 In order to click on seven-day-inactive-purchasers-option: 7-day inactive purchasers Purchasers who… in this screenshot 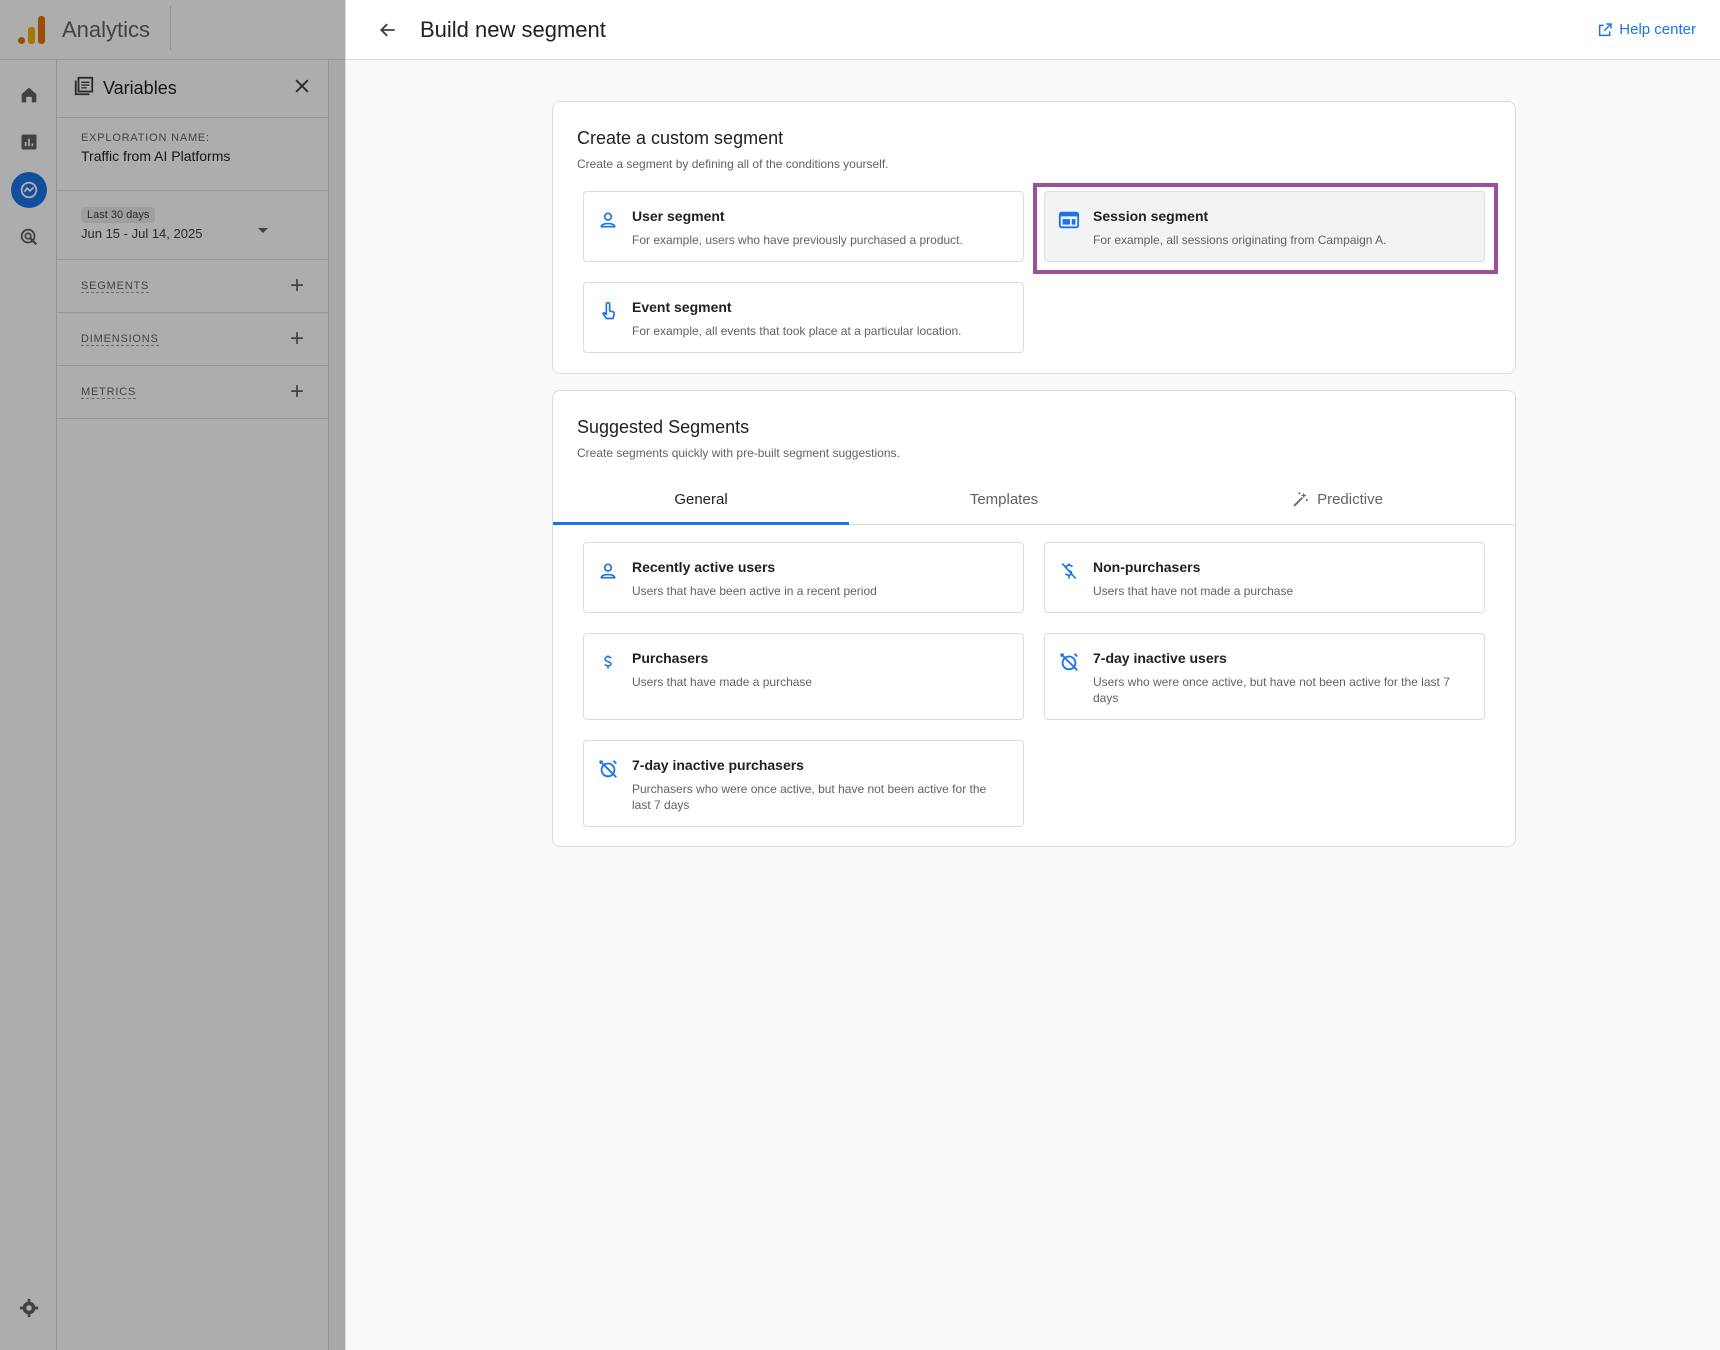, I will do `click(803, 783)`.